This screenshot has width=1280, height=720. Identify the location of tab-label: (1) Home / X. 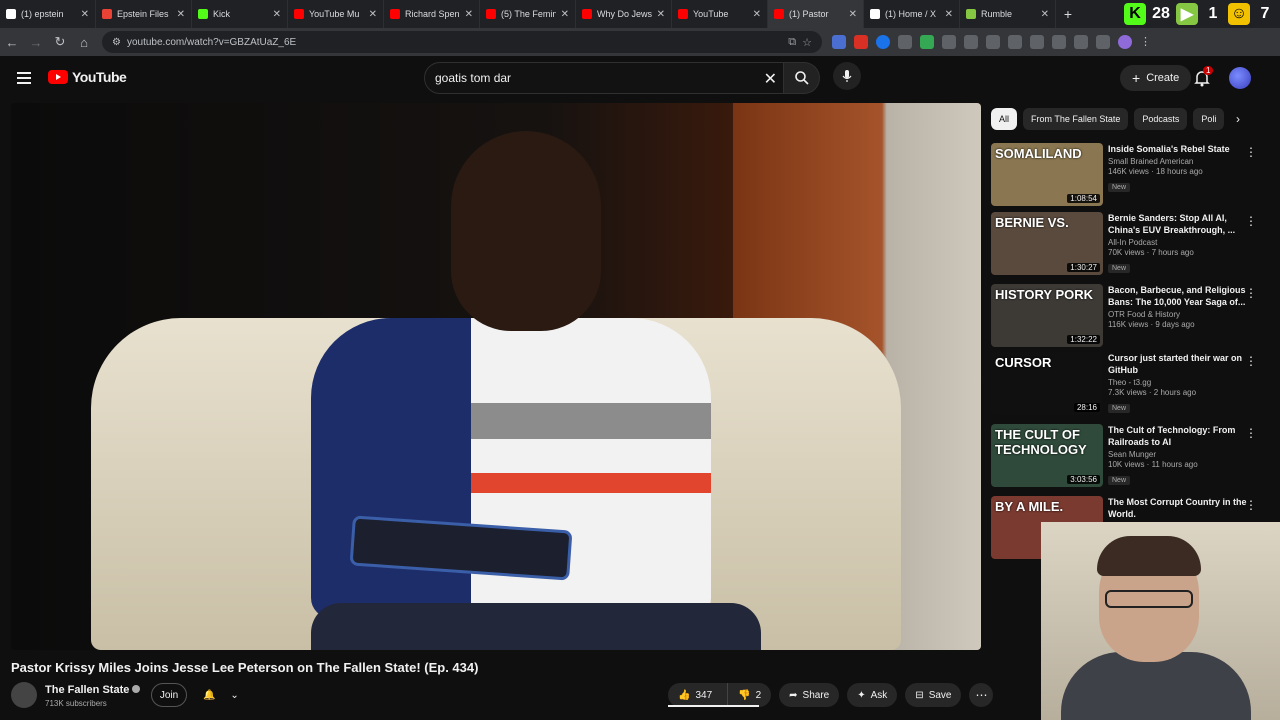
(911, 14).